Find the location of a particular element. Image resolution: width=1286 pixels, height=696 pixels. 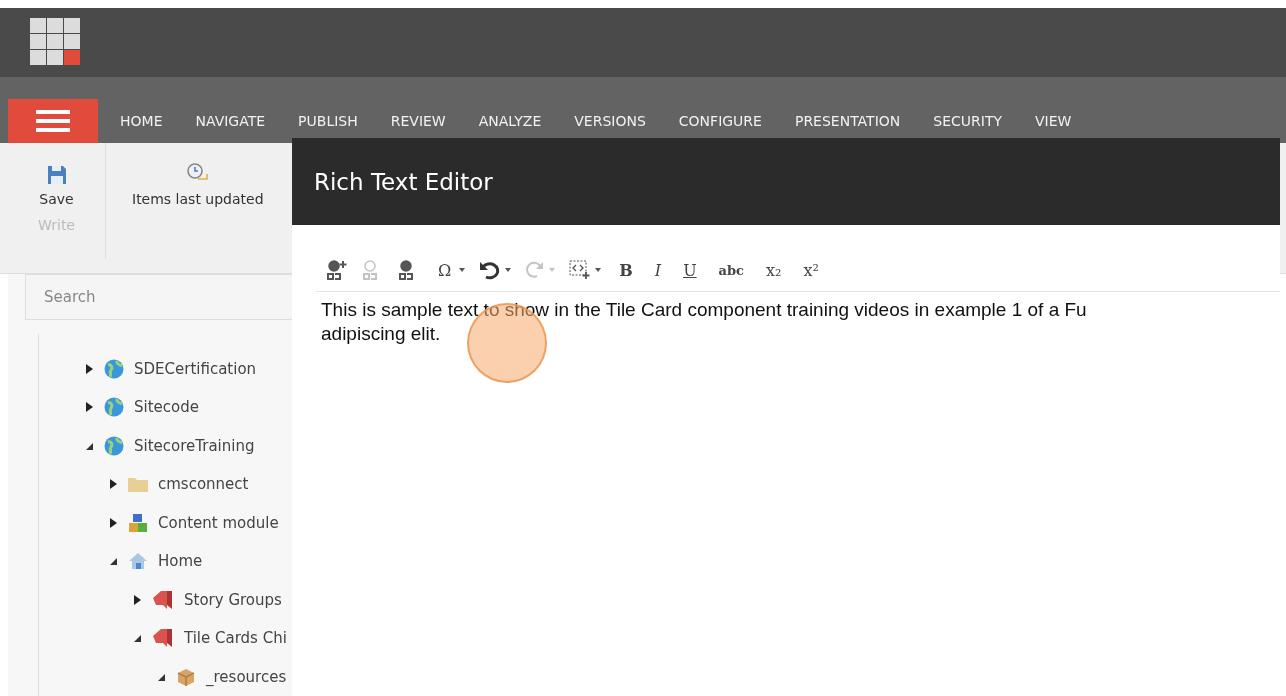

save-button: Save is located at coordinates (56, 185).